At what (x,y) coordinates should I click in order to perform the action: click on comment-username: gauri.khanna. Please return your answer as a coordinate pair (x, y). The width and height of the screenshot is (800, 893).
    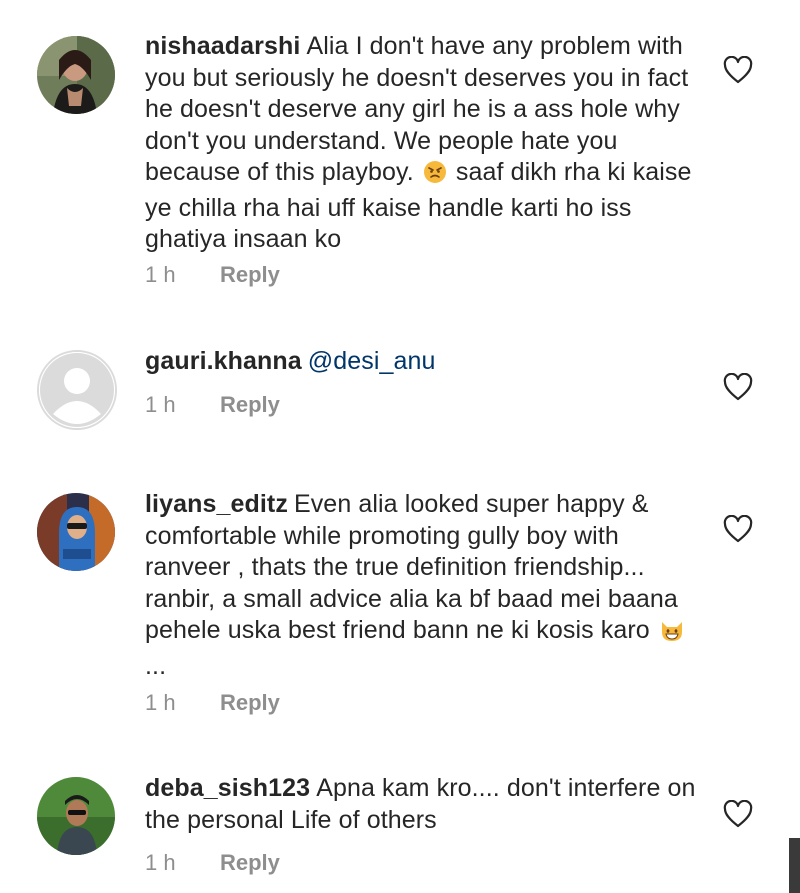
    Looking at the image, I should click on (223, 361).